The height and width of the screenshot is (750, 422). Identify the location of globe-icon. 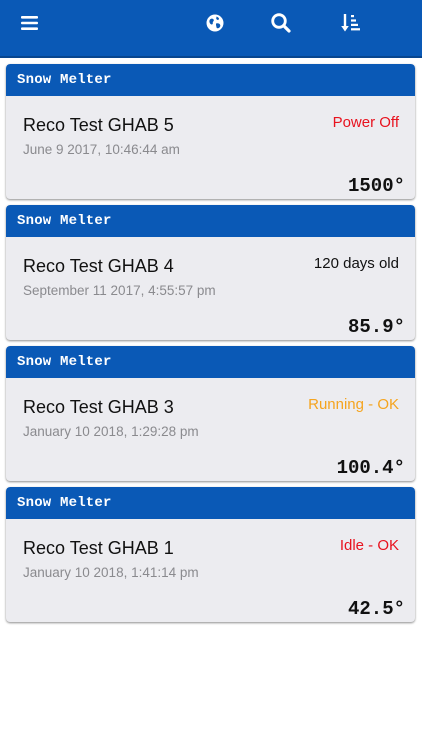
(215, 23).